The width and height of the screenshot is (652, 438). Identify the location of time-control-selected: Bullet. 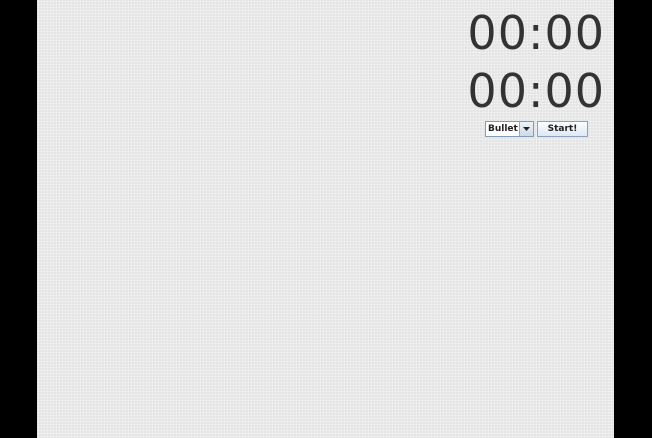
(503, 129).